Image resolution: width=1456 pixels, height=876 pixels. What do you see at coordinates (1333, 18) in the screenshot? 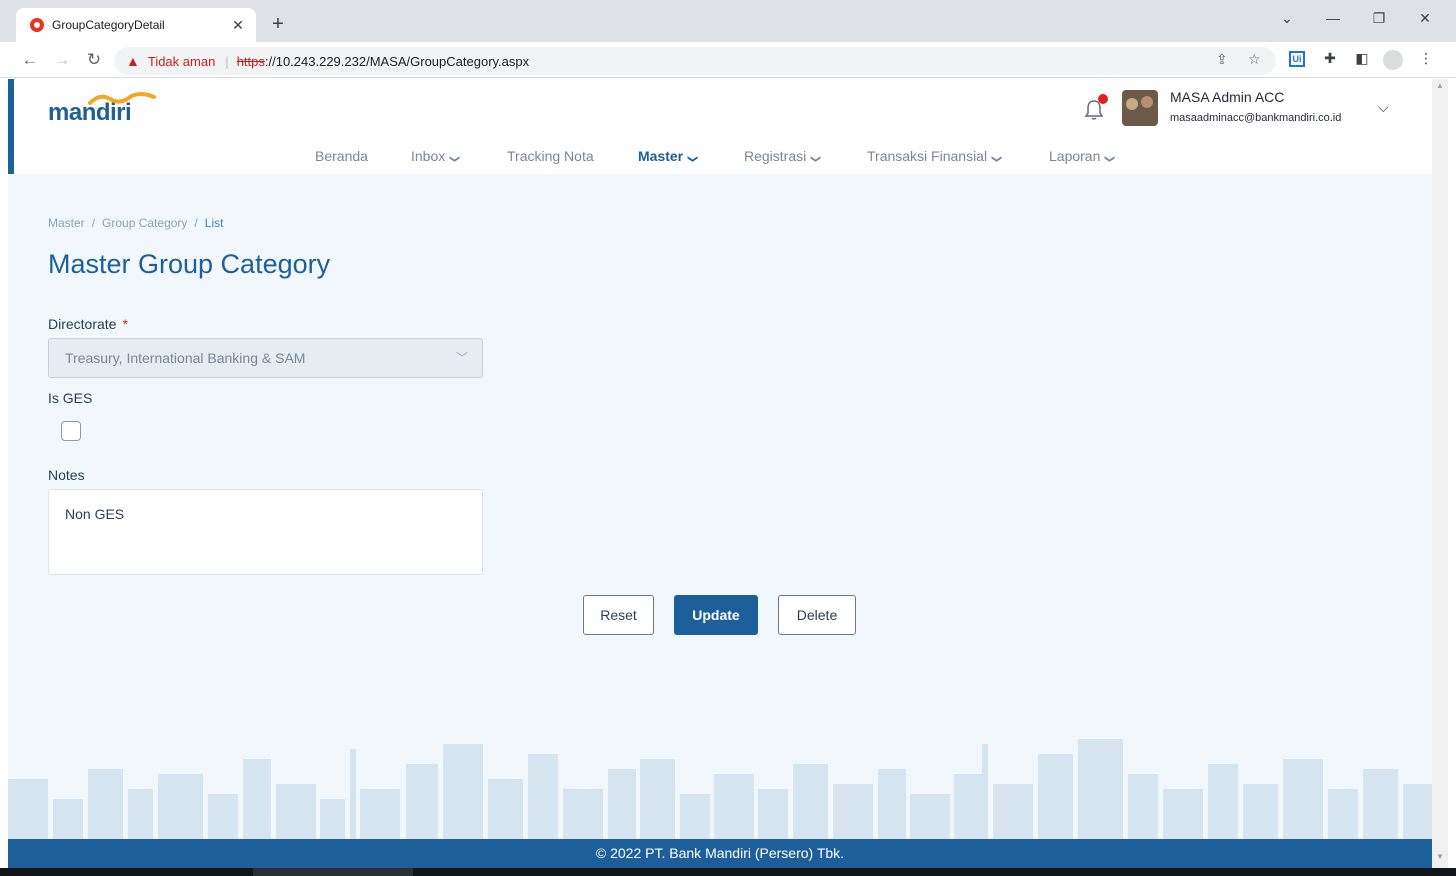
I see `minimize-icon: —` at bounding box center [1333, 18].